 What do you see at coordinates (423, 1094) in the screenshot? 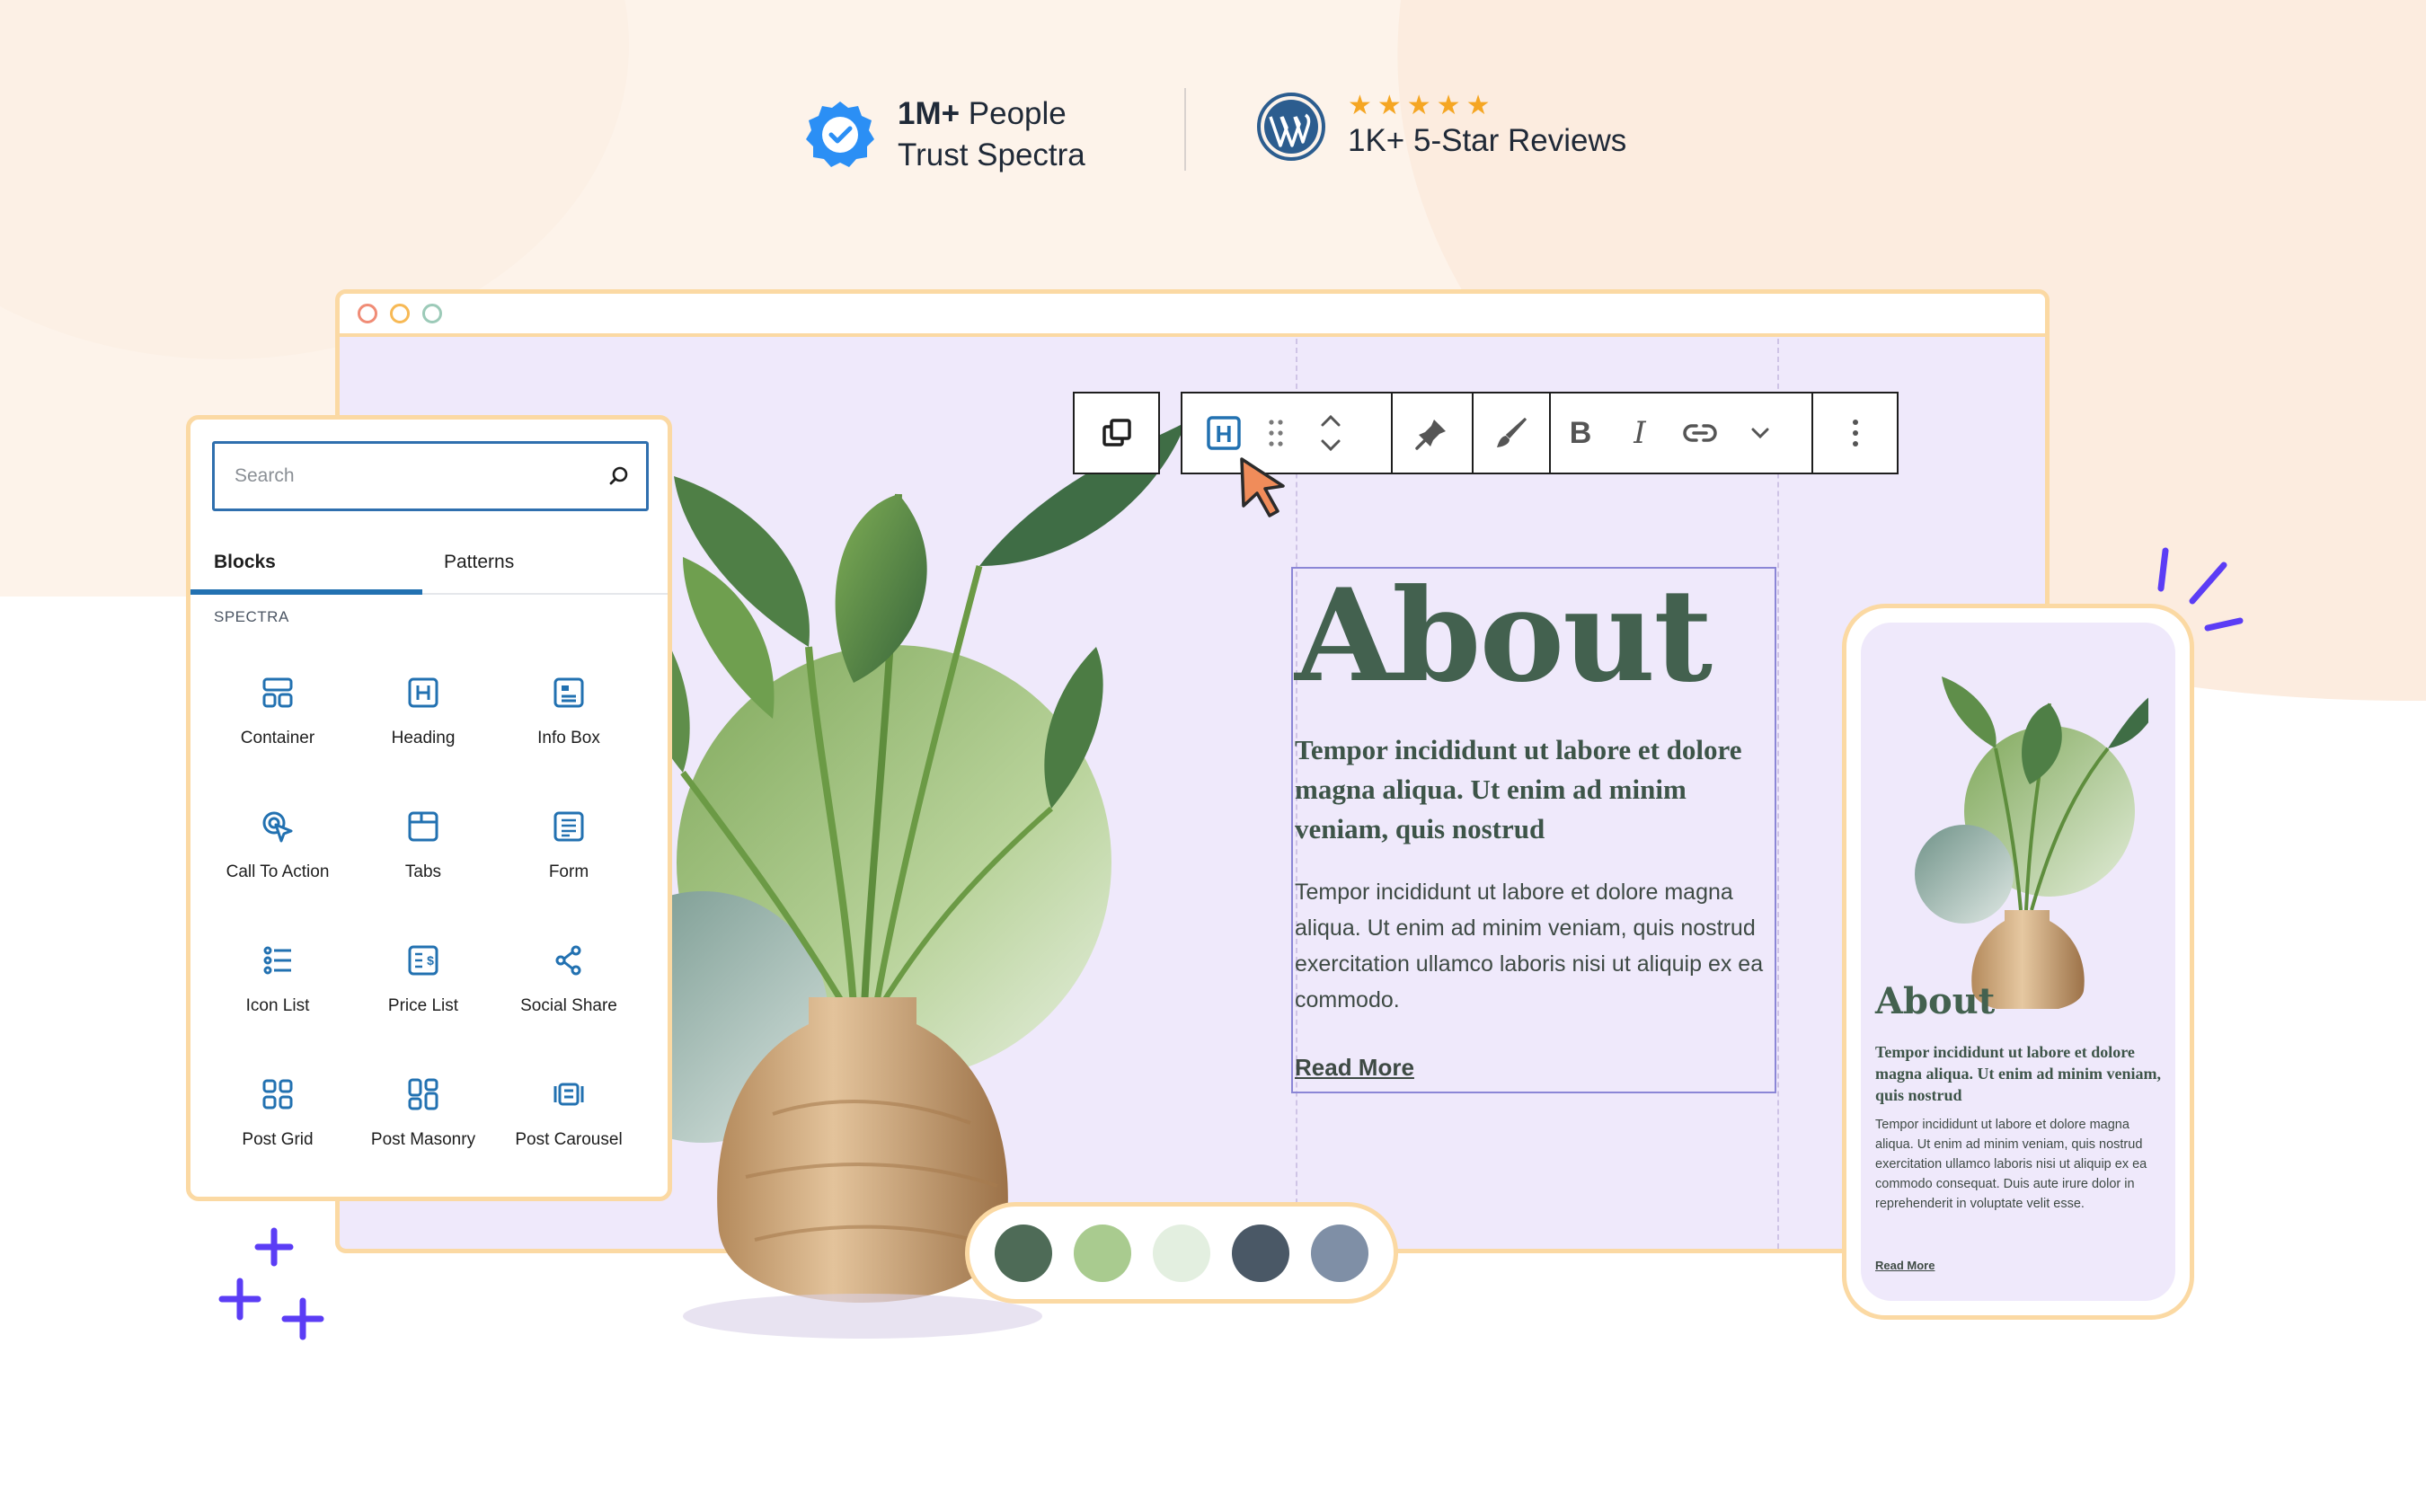
I see `post-masonry-icon` at bounding box center [423, 1094].